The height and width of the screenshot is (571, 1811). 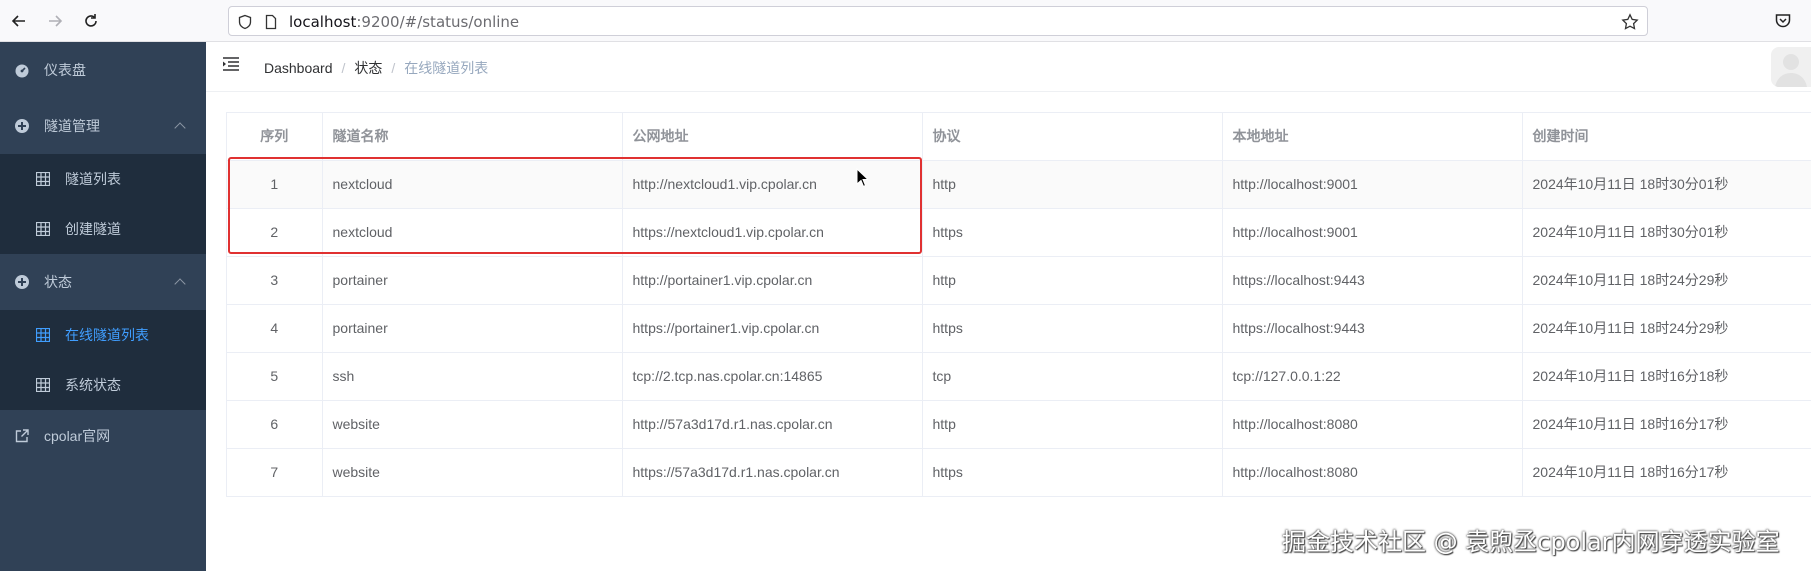 I want to click on address-bar: localhost:9200/#/status/online, so click(x=938, y=21).